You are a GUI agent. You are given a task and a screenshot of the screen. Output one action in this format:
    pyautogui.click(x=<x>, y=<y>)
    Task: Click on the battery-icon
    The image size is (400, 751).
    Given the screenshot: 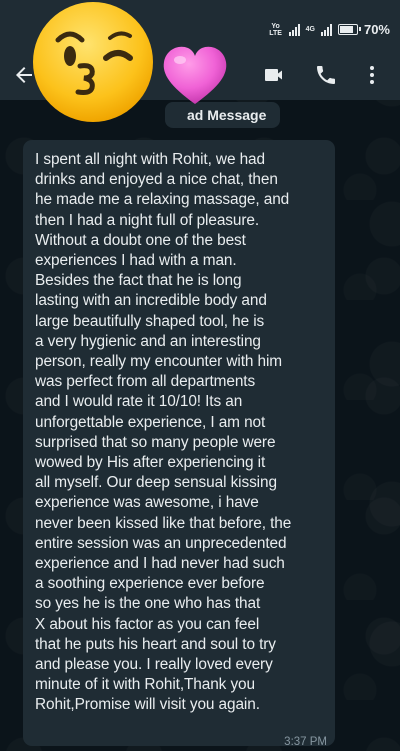 What is the action you would take?
    pyautogui.click(x=349, y=29)
    